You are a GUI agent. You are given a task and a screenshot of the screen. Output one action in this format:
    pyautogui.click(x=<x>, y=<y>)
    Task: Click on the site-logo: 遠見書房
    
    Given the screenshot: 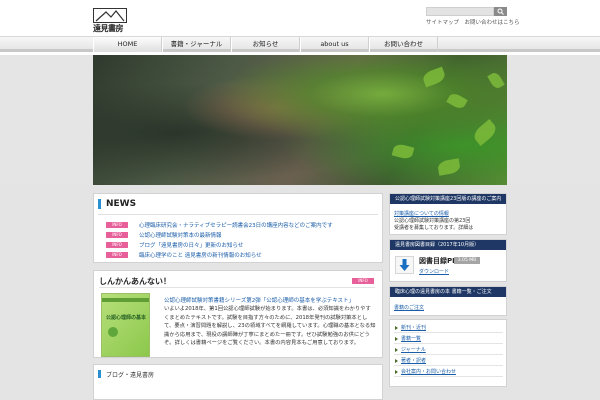 What is the action you would take?
    pyautogui.click(x=110, y=20)
    